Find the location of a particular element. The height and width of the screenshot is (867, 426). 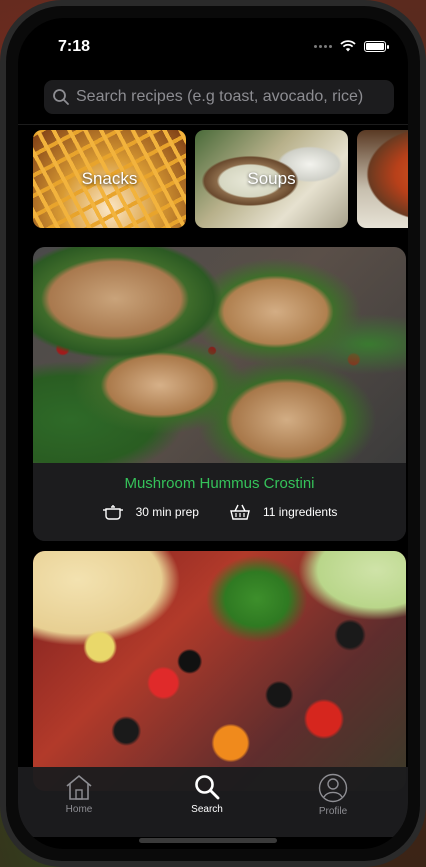

tab-search-label: Search is located at coordinates (207, 809).